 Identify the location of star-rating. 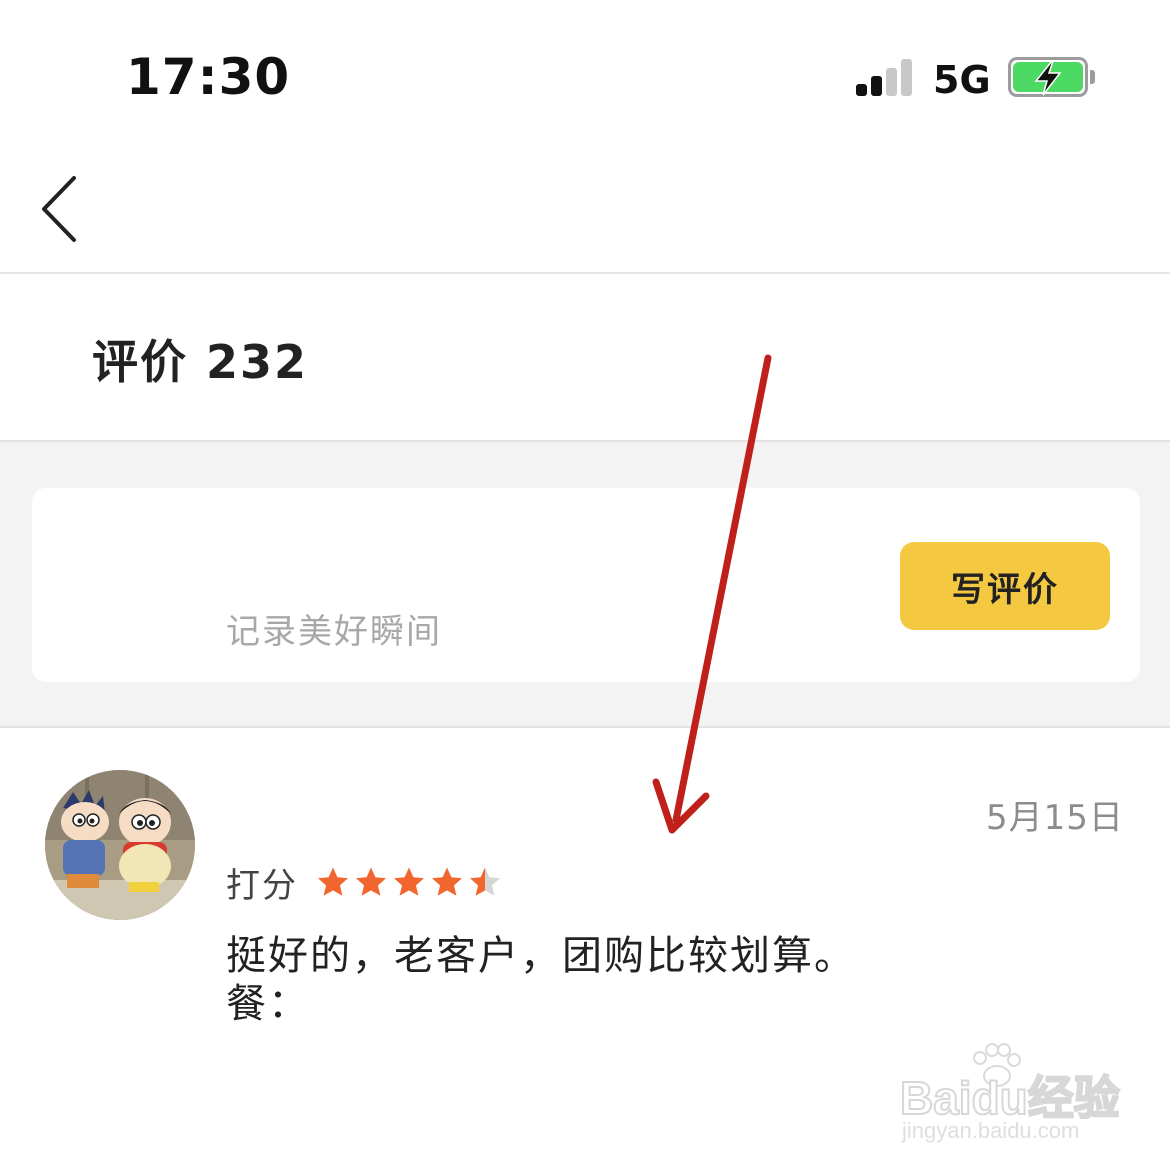
(409, 882).